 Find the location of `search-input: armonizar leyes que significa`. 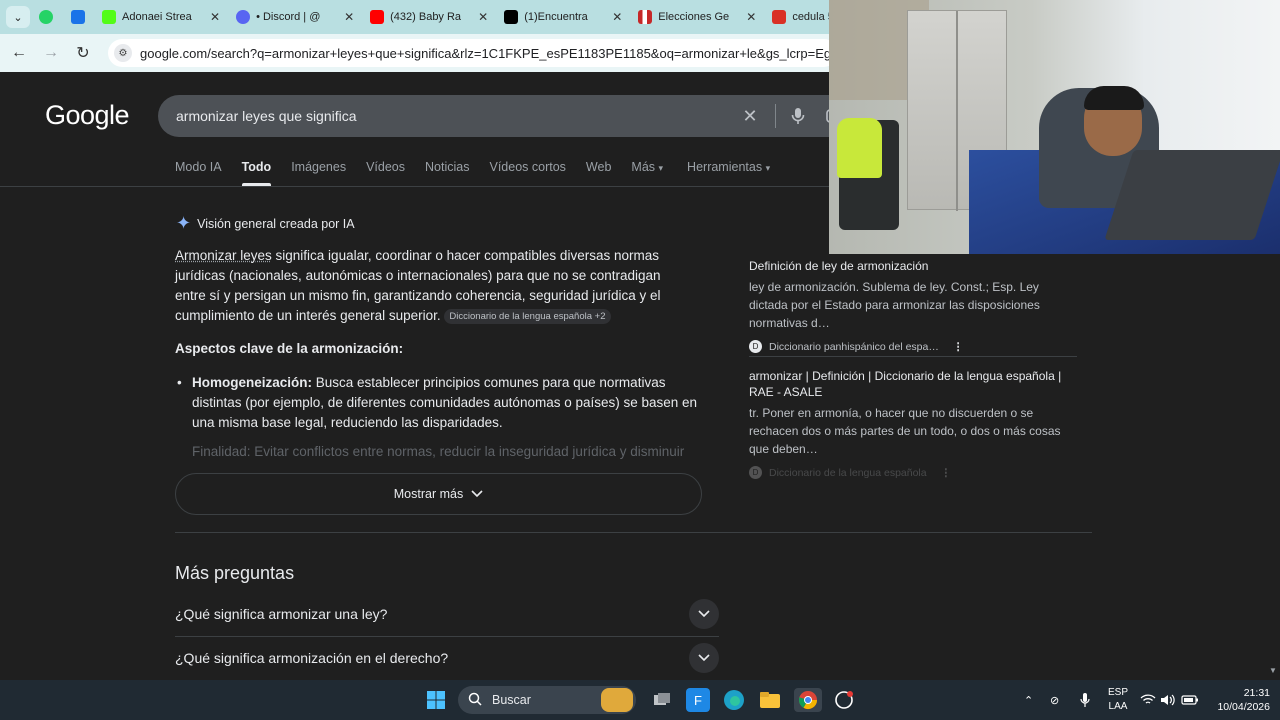

search-input: armonizar leyes que significa is located at coordinates (455, 116).